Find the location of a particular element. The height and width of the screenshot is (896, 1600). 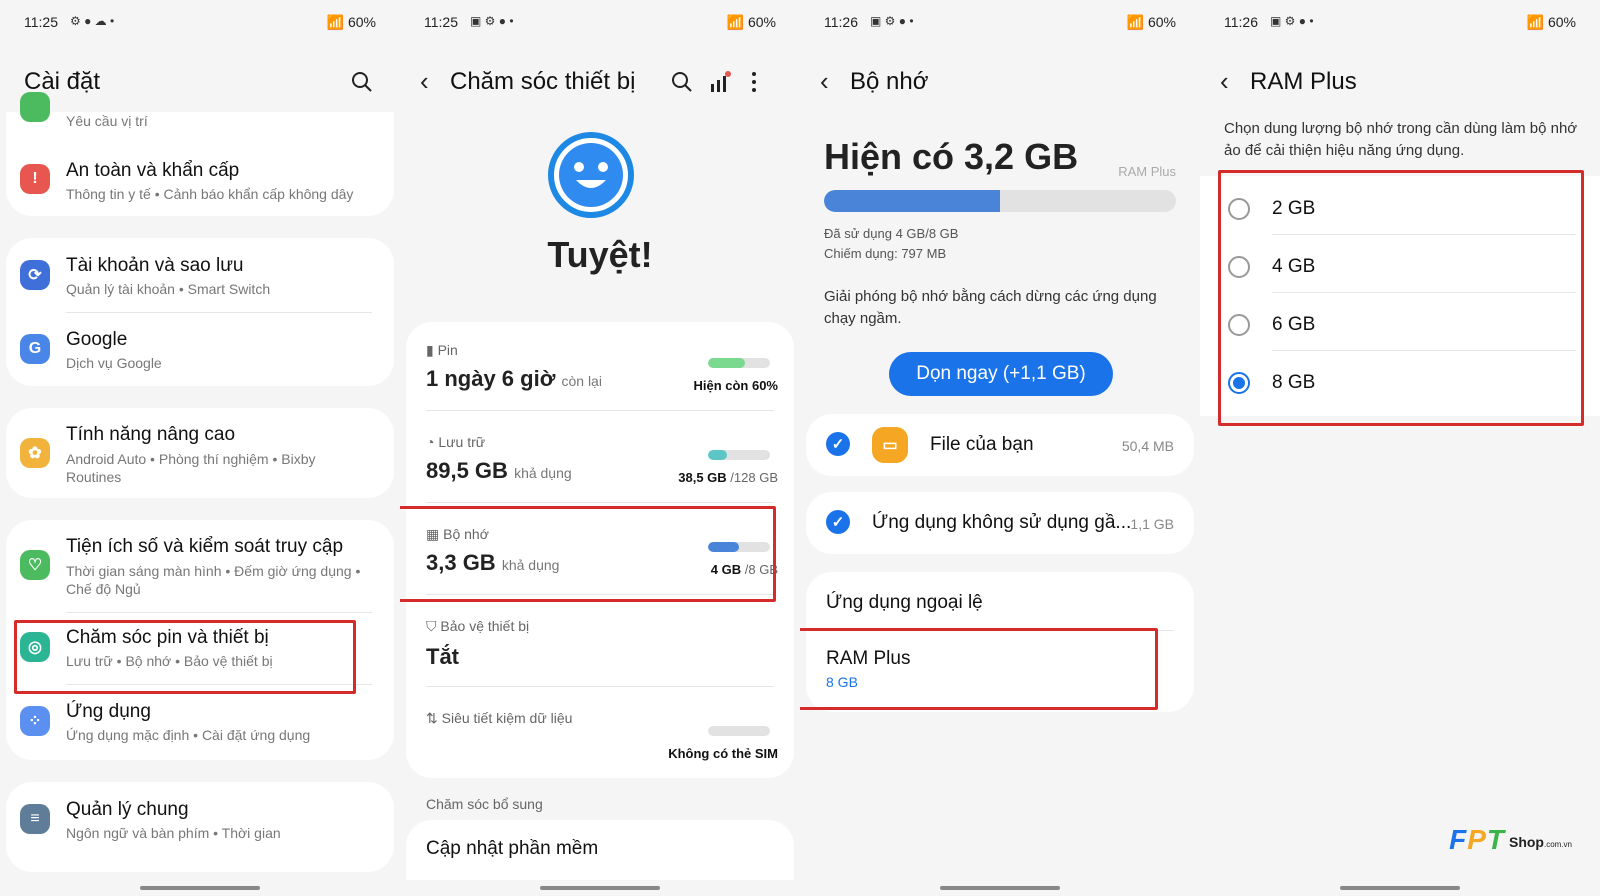

highlight-ram-plus is located at coordinates (979, 669).